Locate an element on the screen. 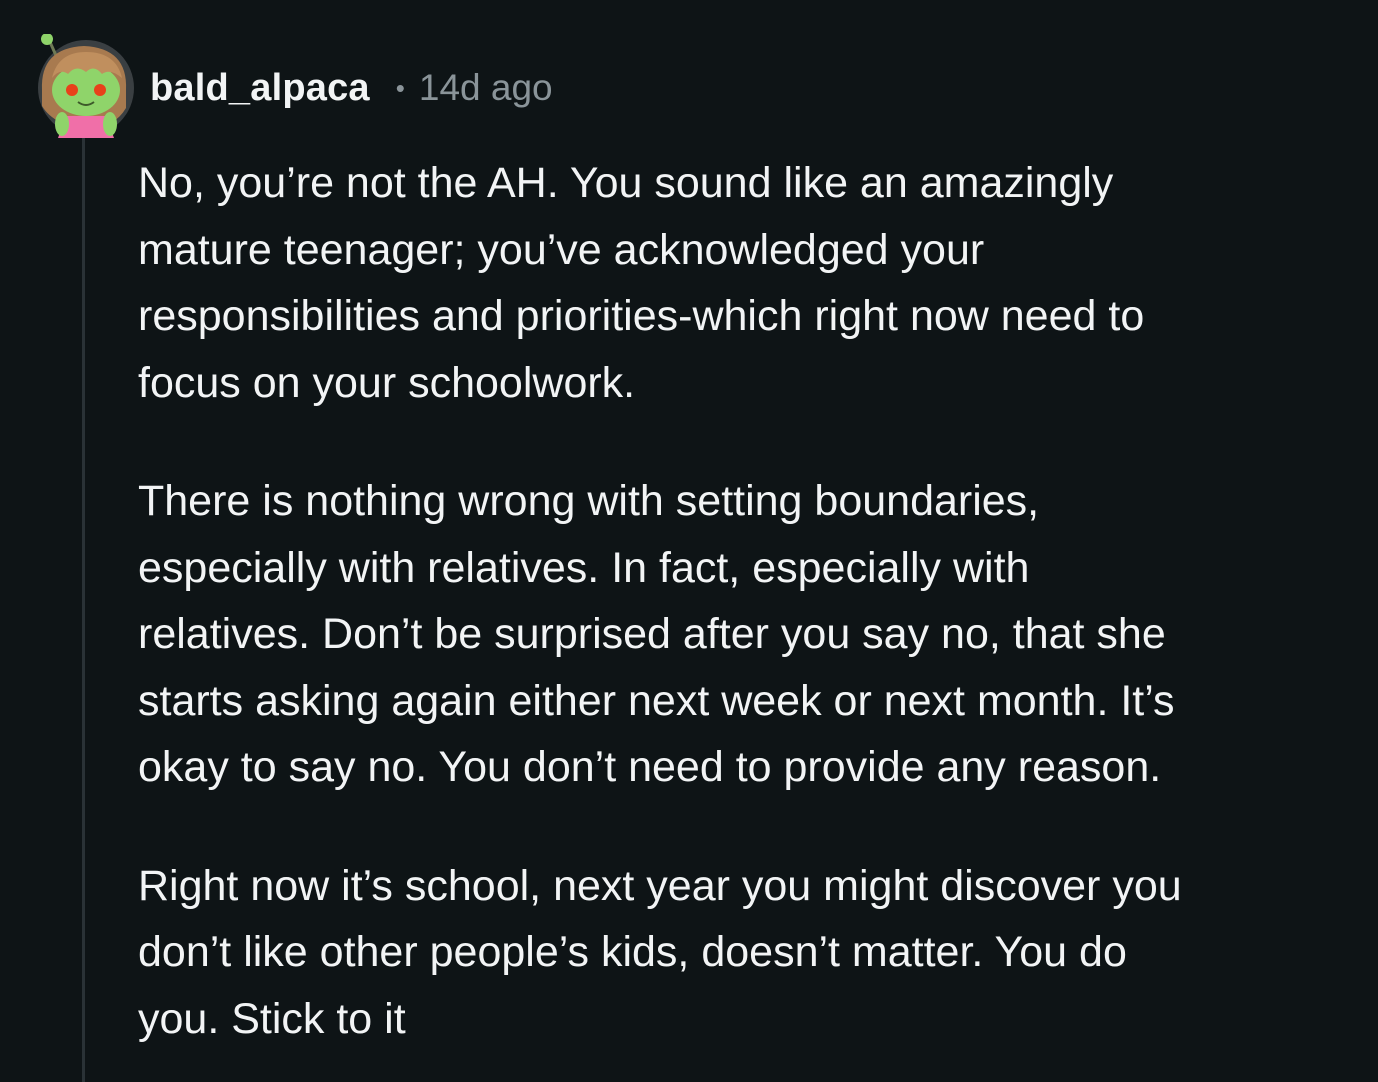 The image size is (1378, 1082). thread-line is located at coordinates (83, 609).